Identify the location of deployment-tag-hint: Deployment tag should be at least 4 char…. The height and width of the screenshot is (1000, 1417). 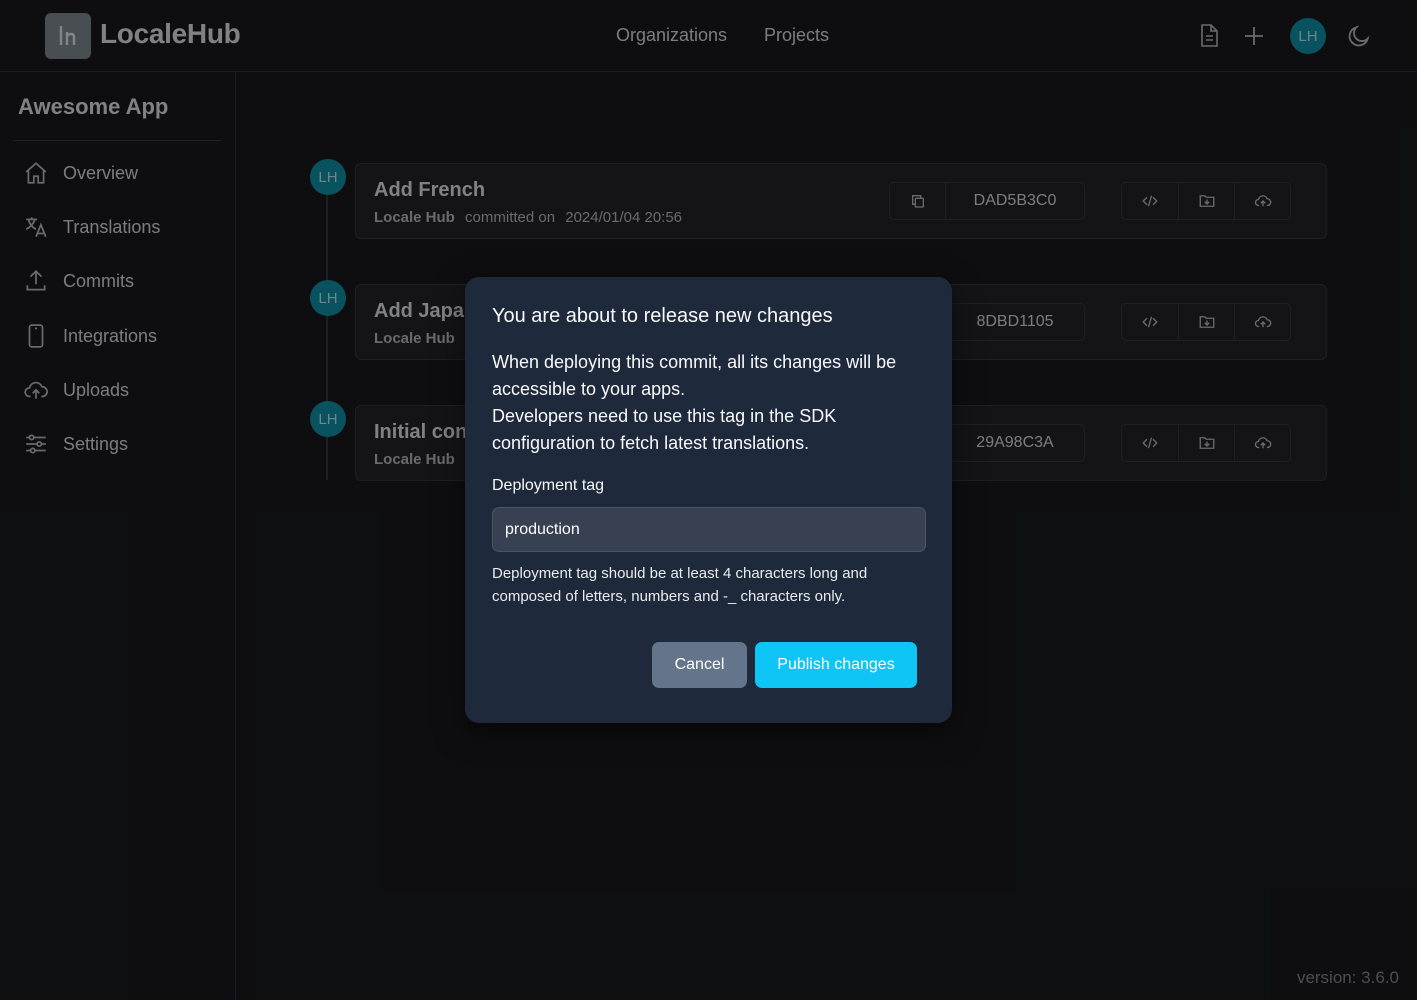
(680, 585).